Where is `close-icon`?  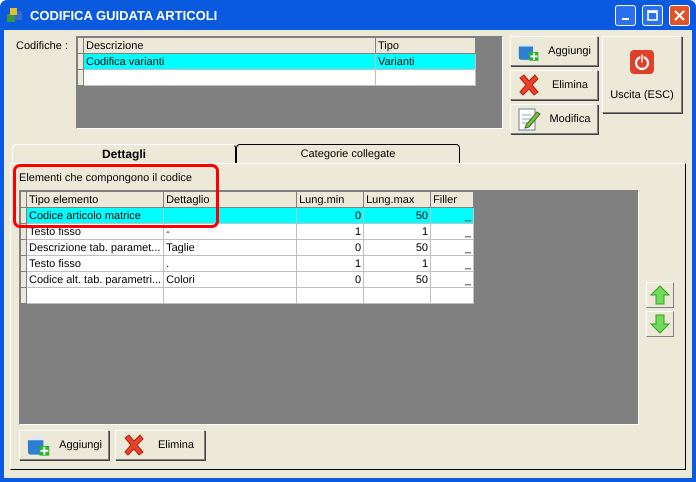 close-icon is located at coordinates (679, 15).